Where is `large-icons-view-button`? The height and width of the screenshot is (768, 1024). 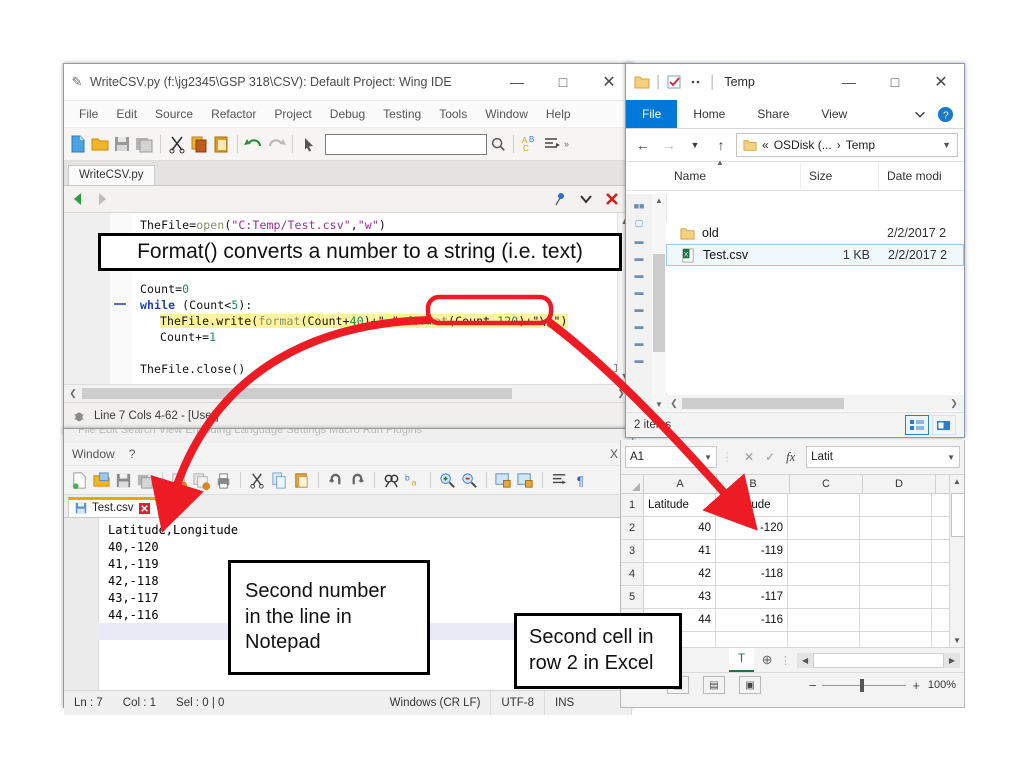
large-icons-view-button is located at coordinates (944, 425).